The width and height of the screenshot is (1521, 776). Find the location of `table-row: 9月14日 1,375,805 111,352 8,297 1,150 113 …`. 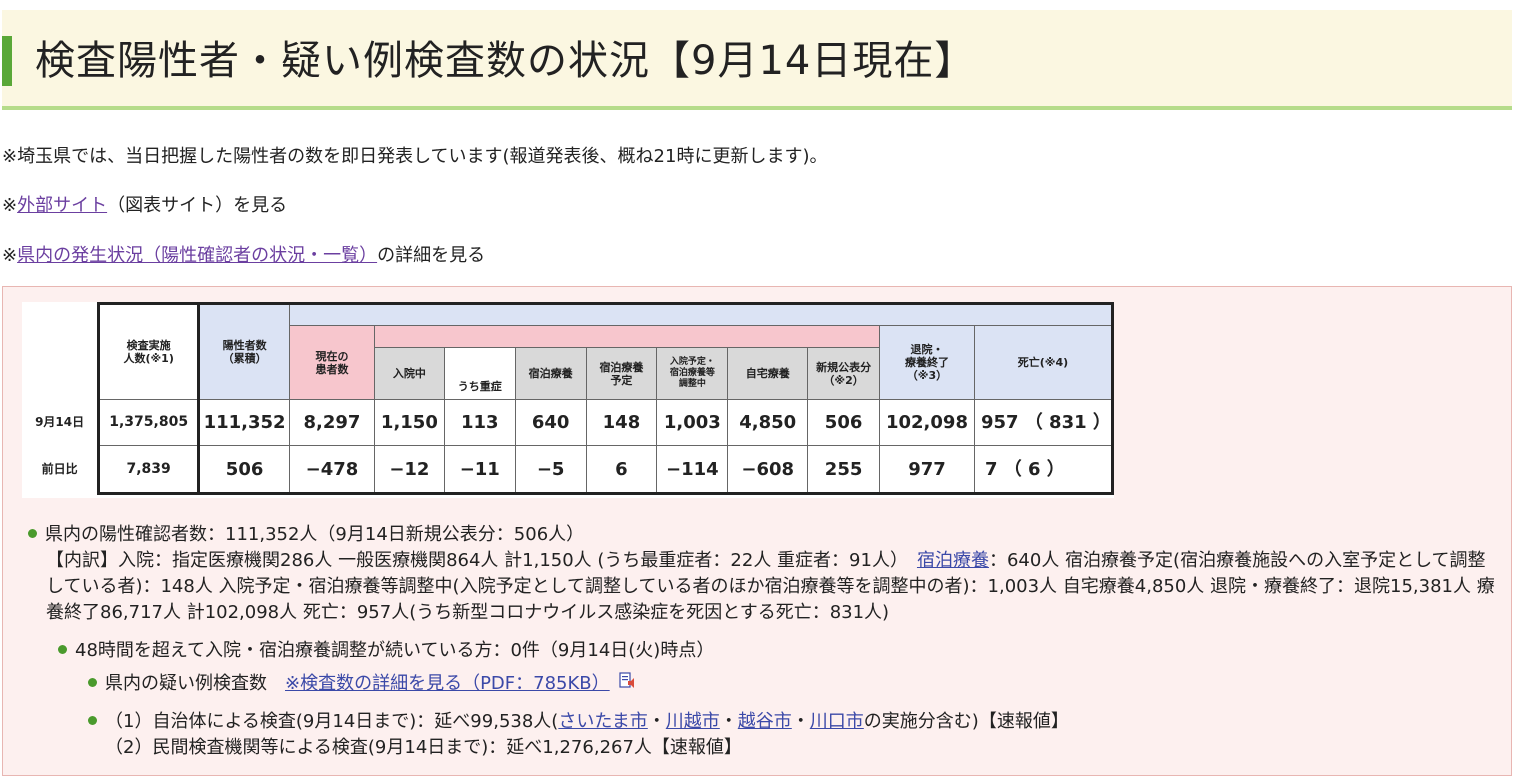

table-row: 9月14日 1,375,805 111,352 8,297 1,150 113 … is located at coordinates (568, 422).